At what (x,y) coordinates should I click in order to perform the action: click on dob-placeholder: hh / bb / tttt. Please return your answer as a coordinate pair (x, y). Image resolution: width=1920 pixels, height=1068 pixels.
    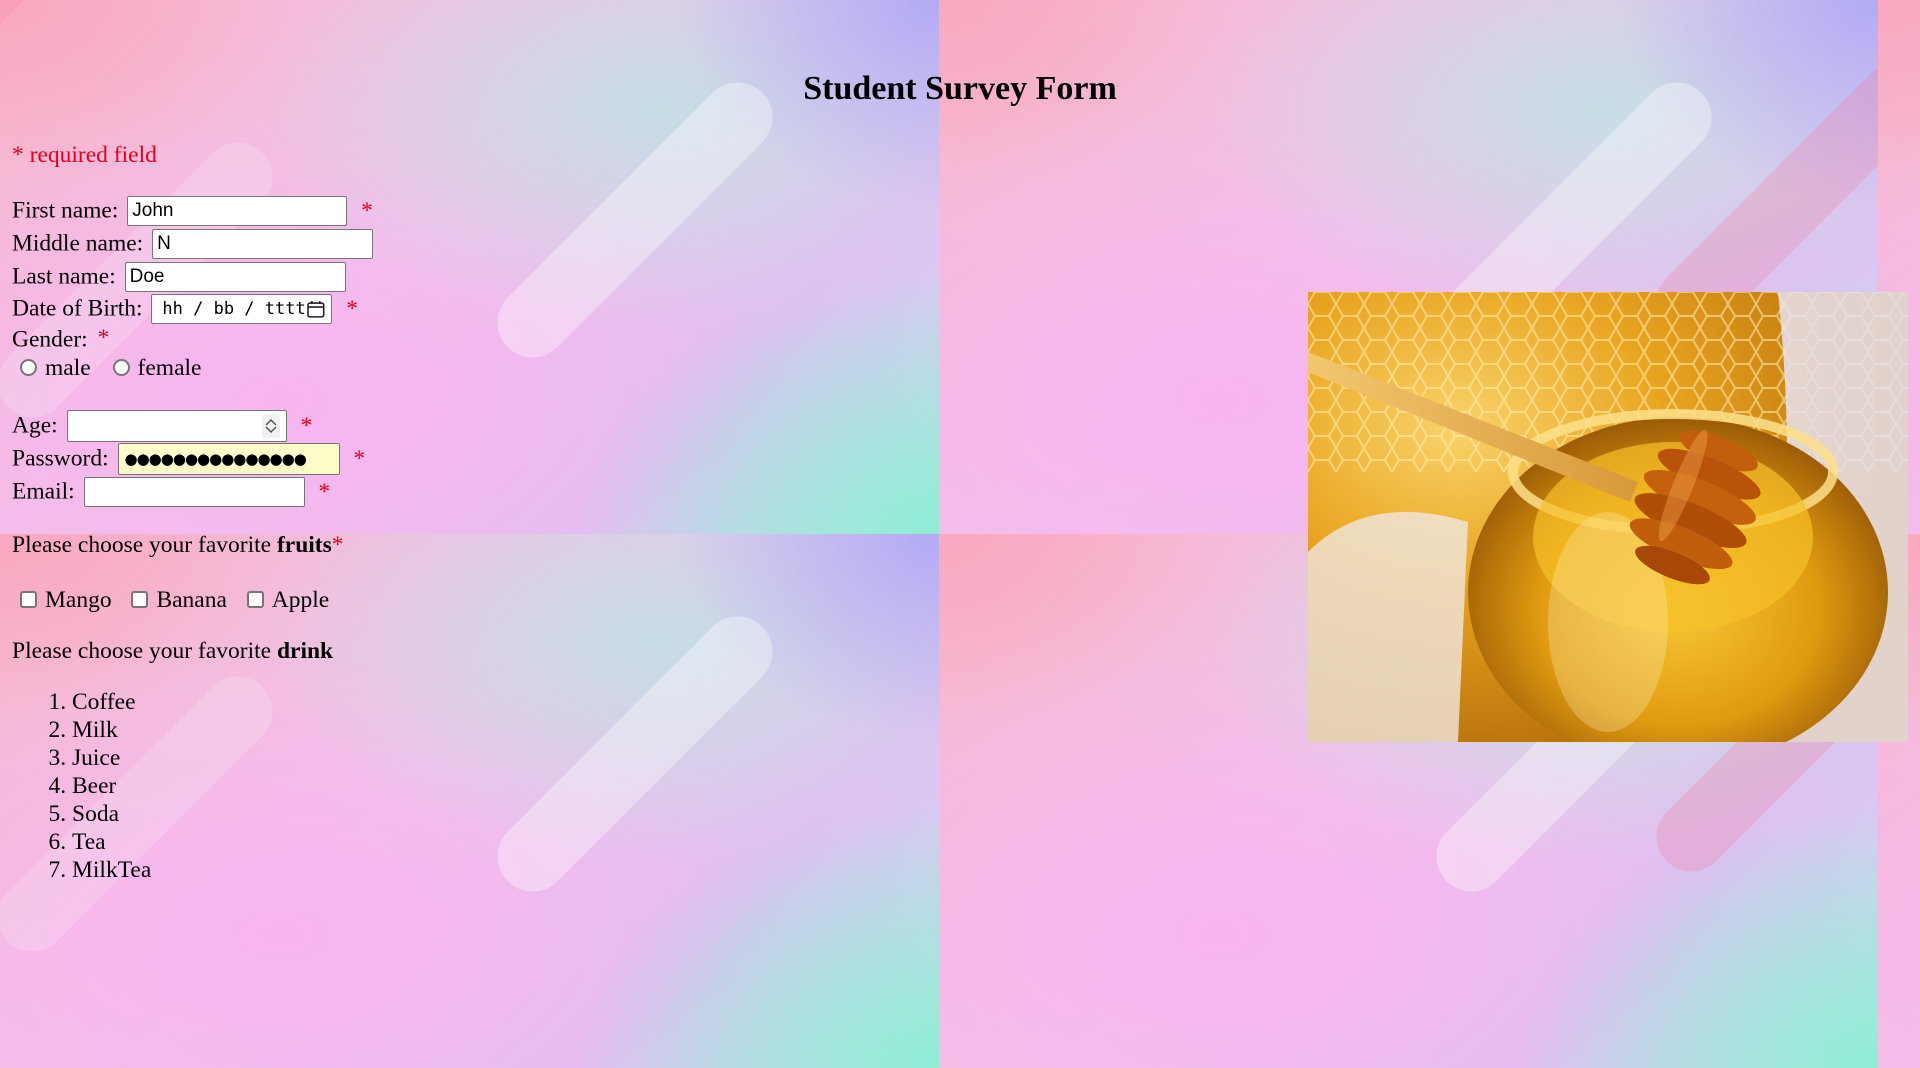
    Looking at the image, I should click on (234, 308).